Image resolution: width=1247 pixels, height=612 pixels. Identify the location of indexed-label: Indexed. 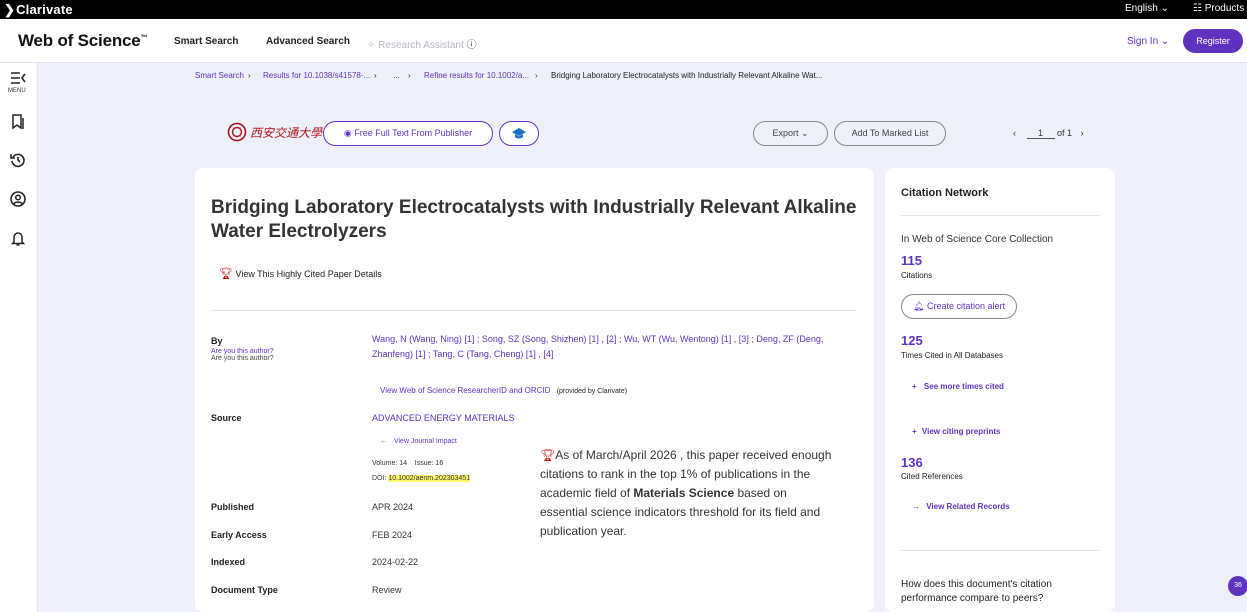
(228, 562).